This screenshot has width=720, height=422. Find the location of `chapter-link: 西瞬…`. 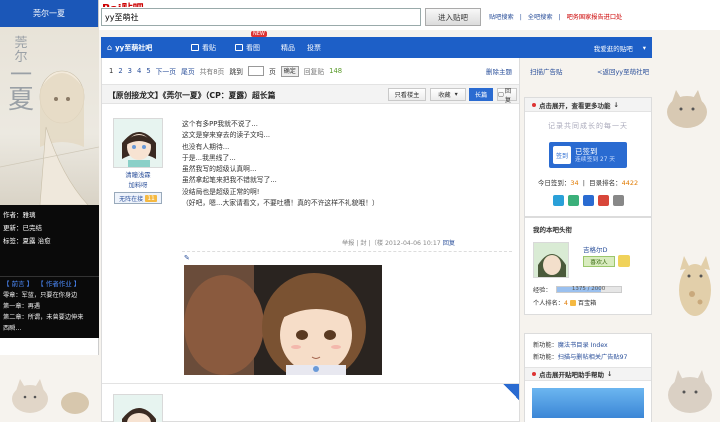

chapter-link: 西瞬… is located at coordinates (49, 328).